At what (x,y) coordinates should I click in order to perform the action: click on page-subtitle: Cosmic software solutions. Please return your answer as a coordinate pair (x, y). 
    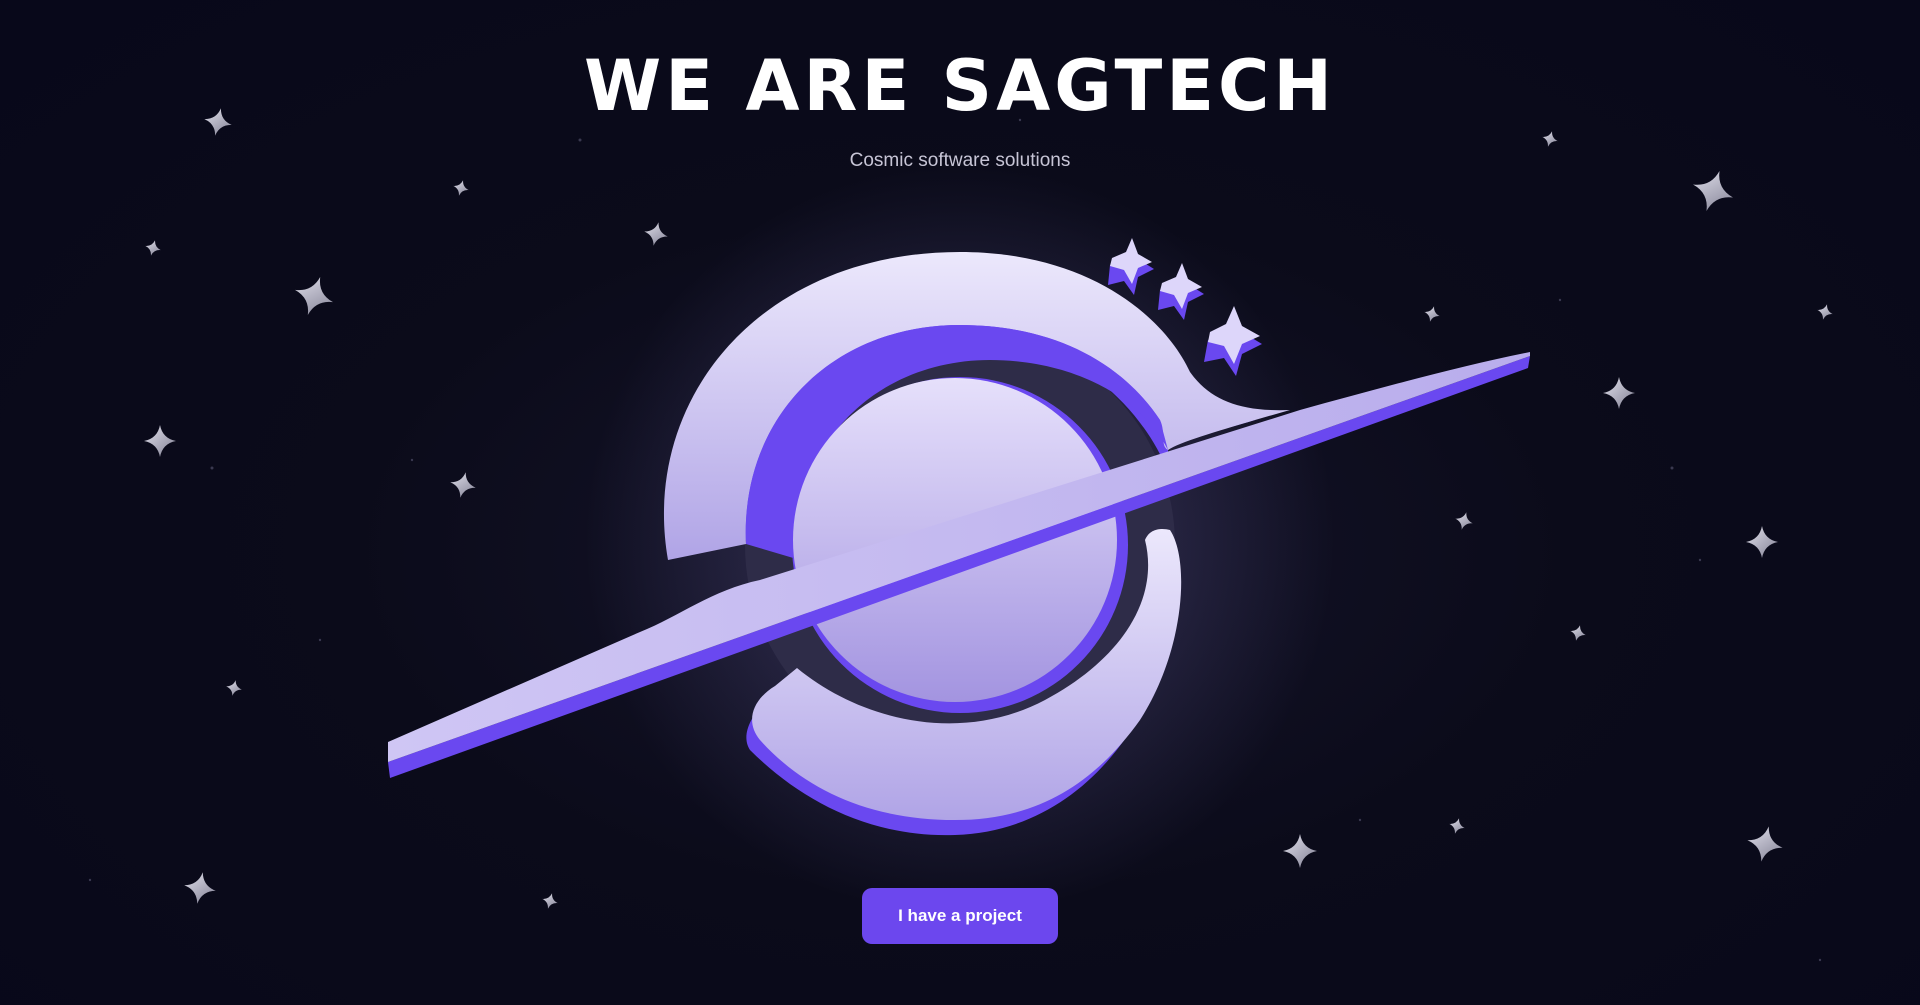
    Looking at the image, I should click on (960, 160).